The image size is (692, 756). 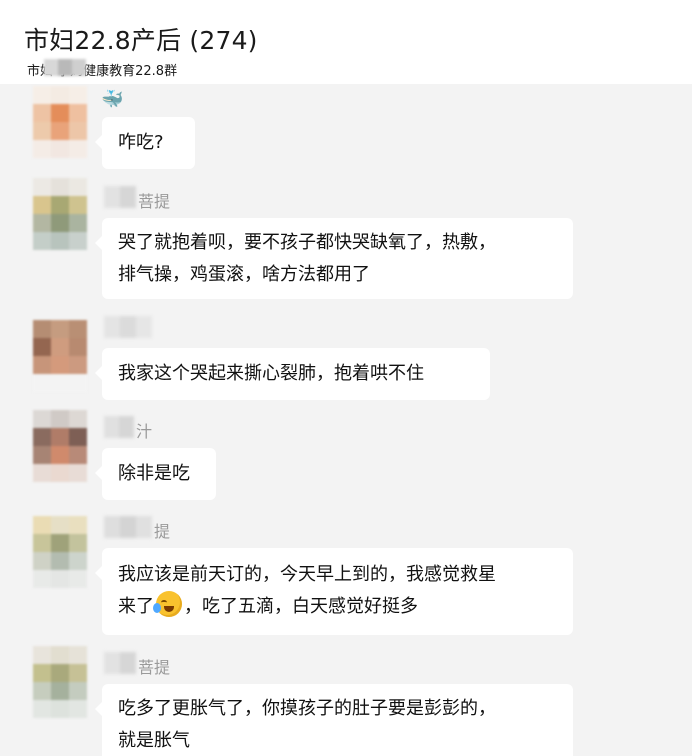 I want to click on message-bubble: 我家这个哭起来撕心裂肺，抱着哄不住, so click(x=292, y=374).